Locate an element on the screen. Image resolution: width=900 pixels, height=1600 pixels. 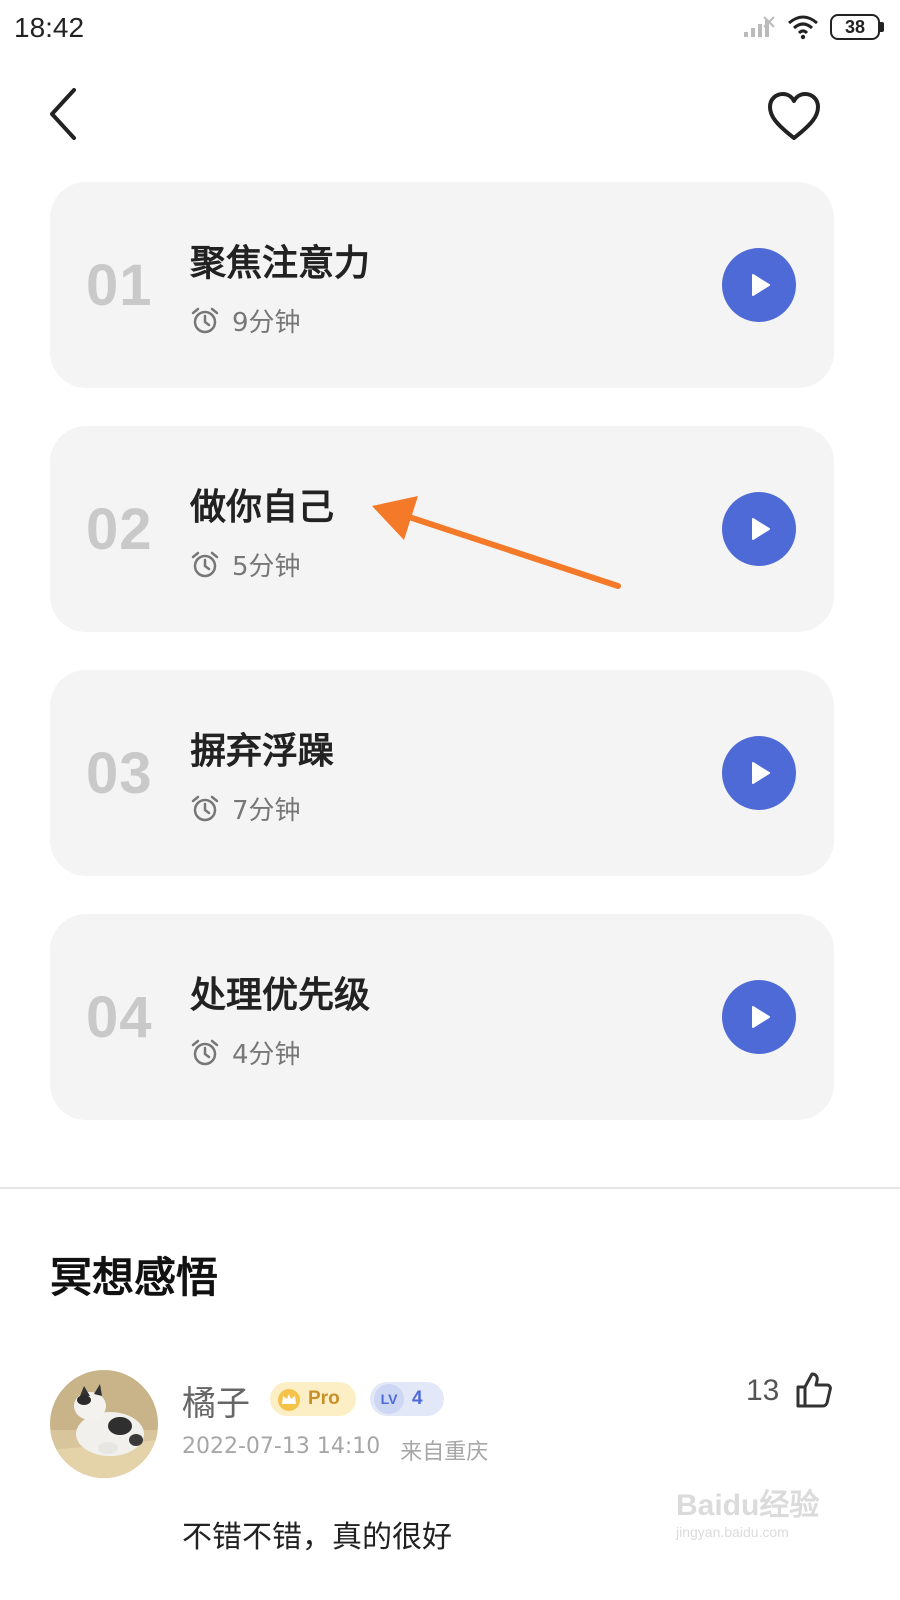
pro-badge: Pro is located at coordinates (313, 1399).